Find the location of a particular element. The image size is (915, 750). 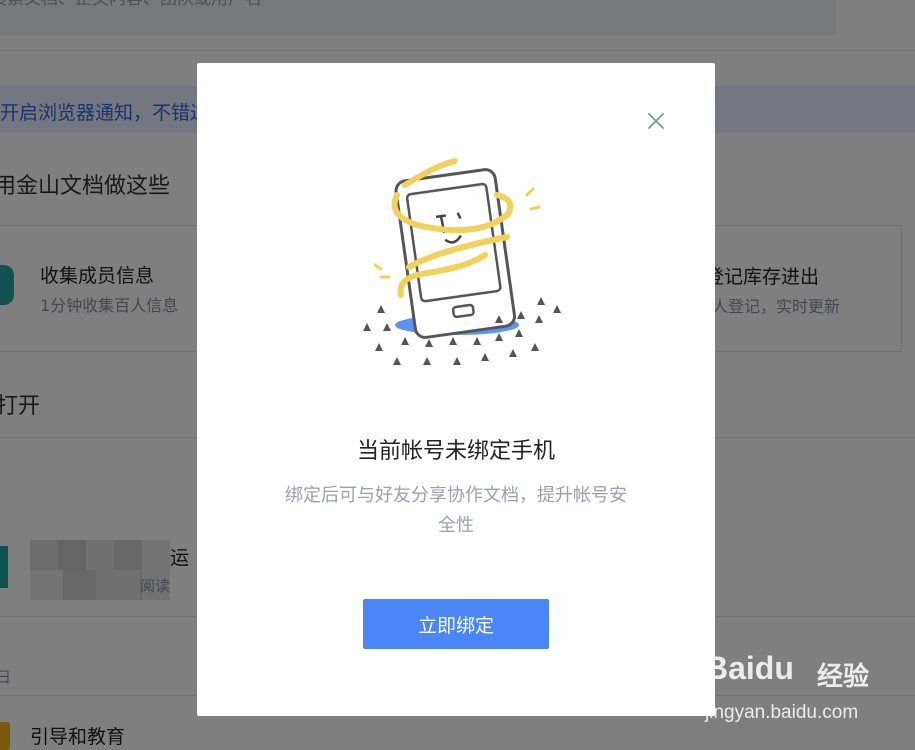

phone-illustration-icon is located at coordinates (462, 261).